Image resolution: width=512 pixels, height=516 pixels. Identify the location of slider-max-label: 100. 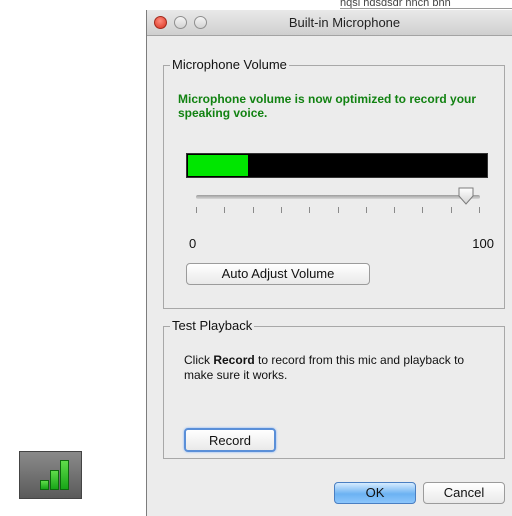
(483, 243).